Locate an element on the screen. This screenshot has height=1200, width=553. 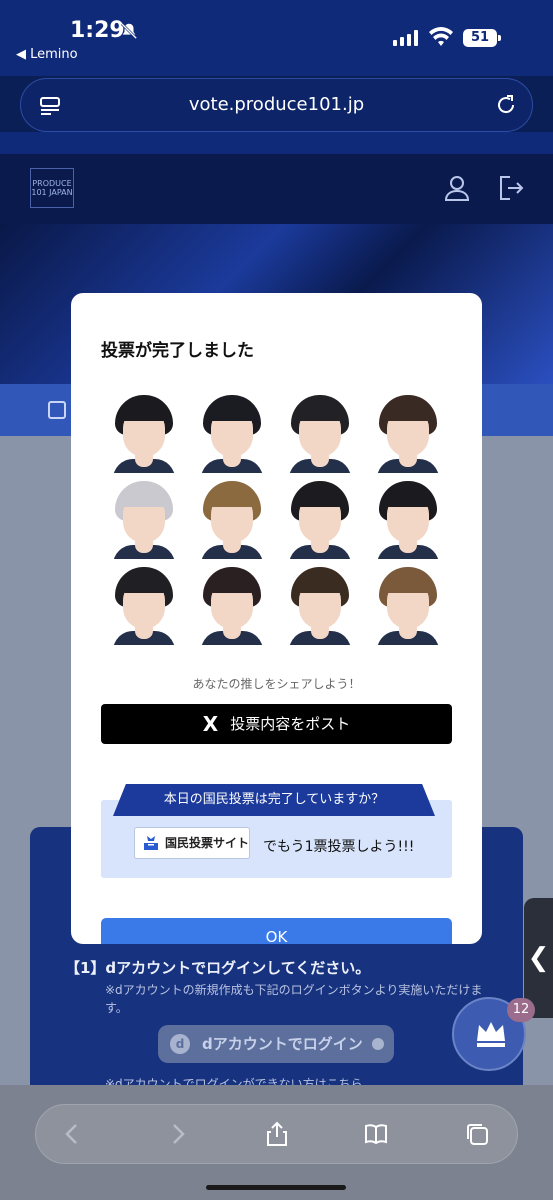
bookmarks-icon is located at coordinates (376, 1134).